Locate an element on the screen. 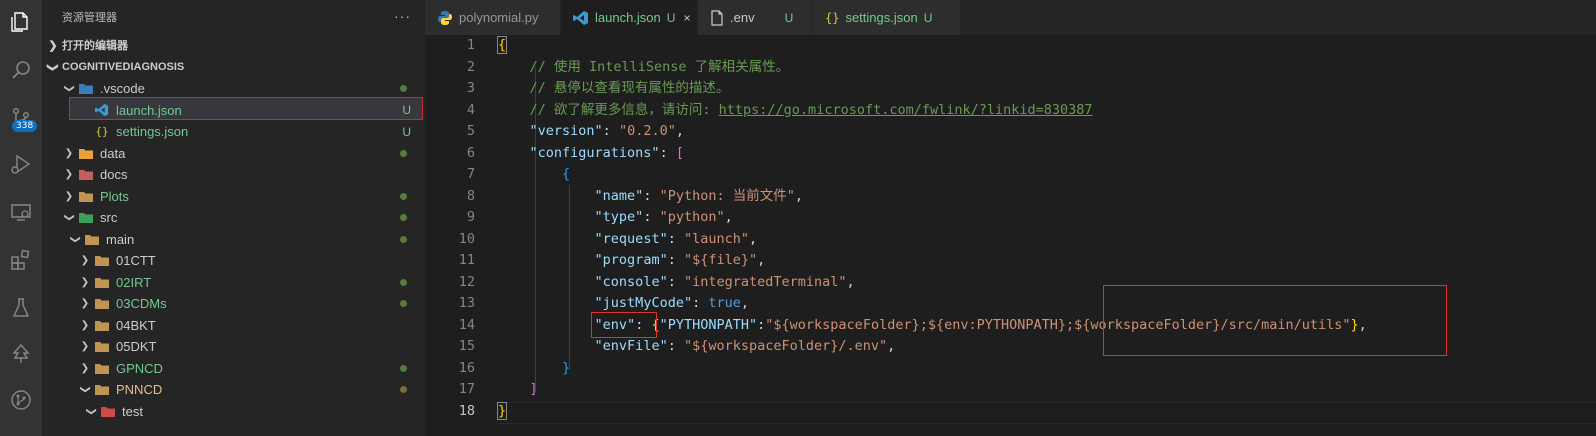 This screenshot has height=436, width=1596. tab-polynomial: polynomial.py is located at coordinates (493, 17).